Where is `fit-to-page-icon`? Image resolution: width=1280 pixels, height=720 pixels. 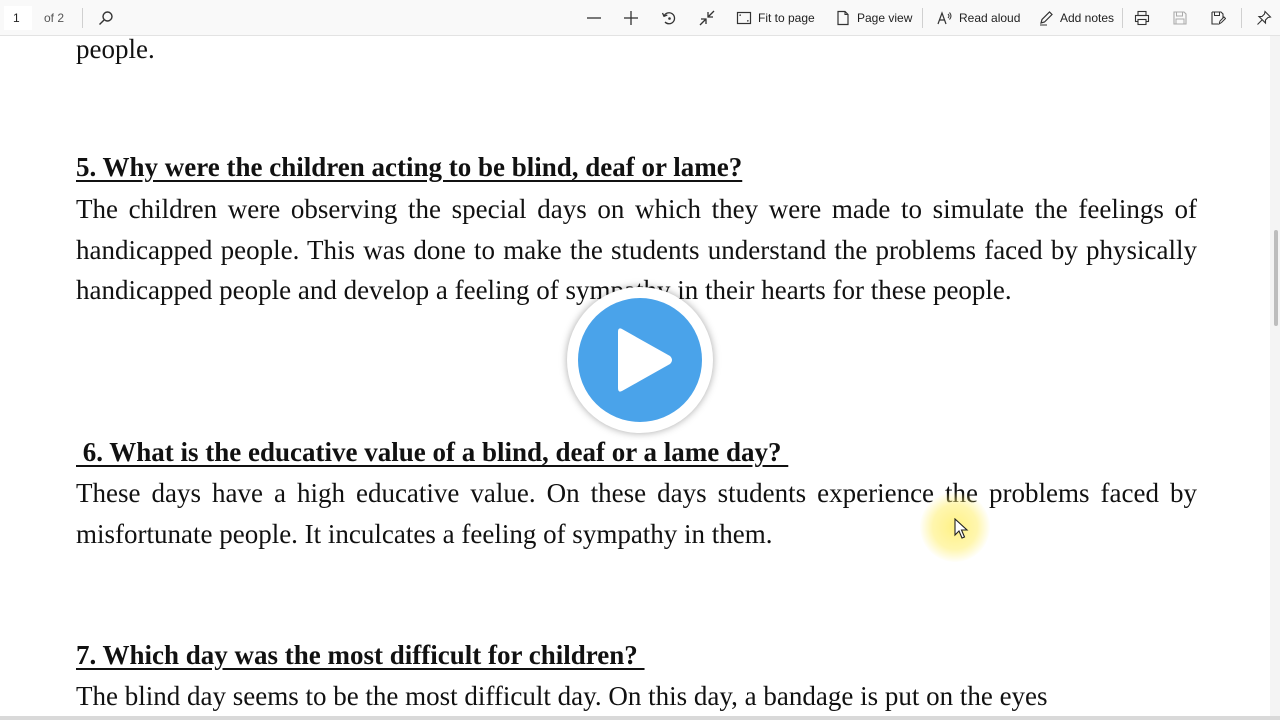
fit-to-page-icon is located at coordinates (744, 18).